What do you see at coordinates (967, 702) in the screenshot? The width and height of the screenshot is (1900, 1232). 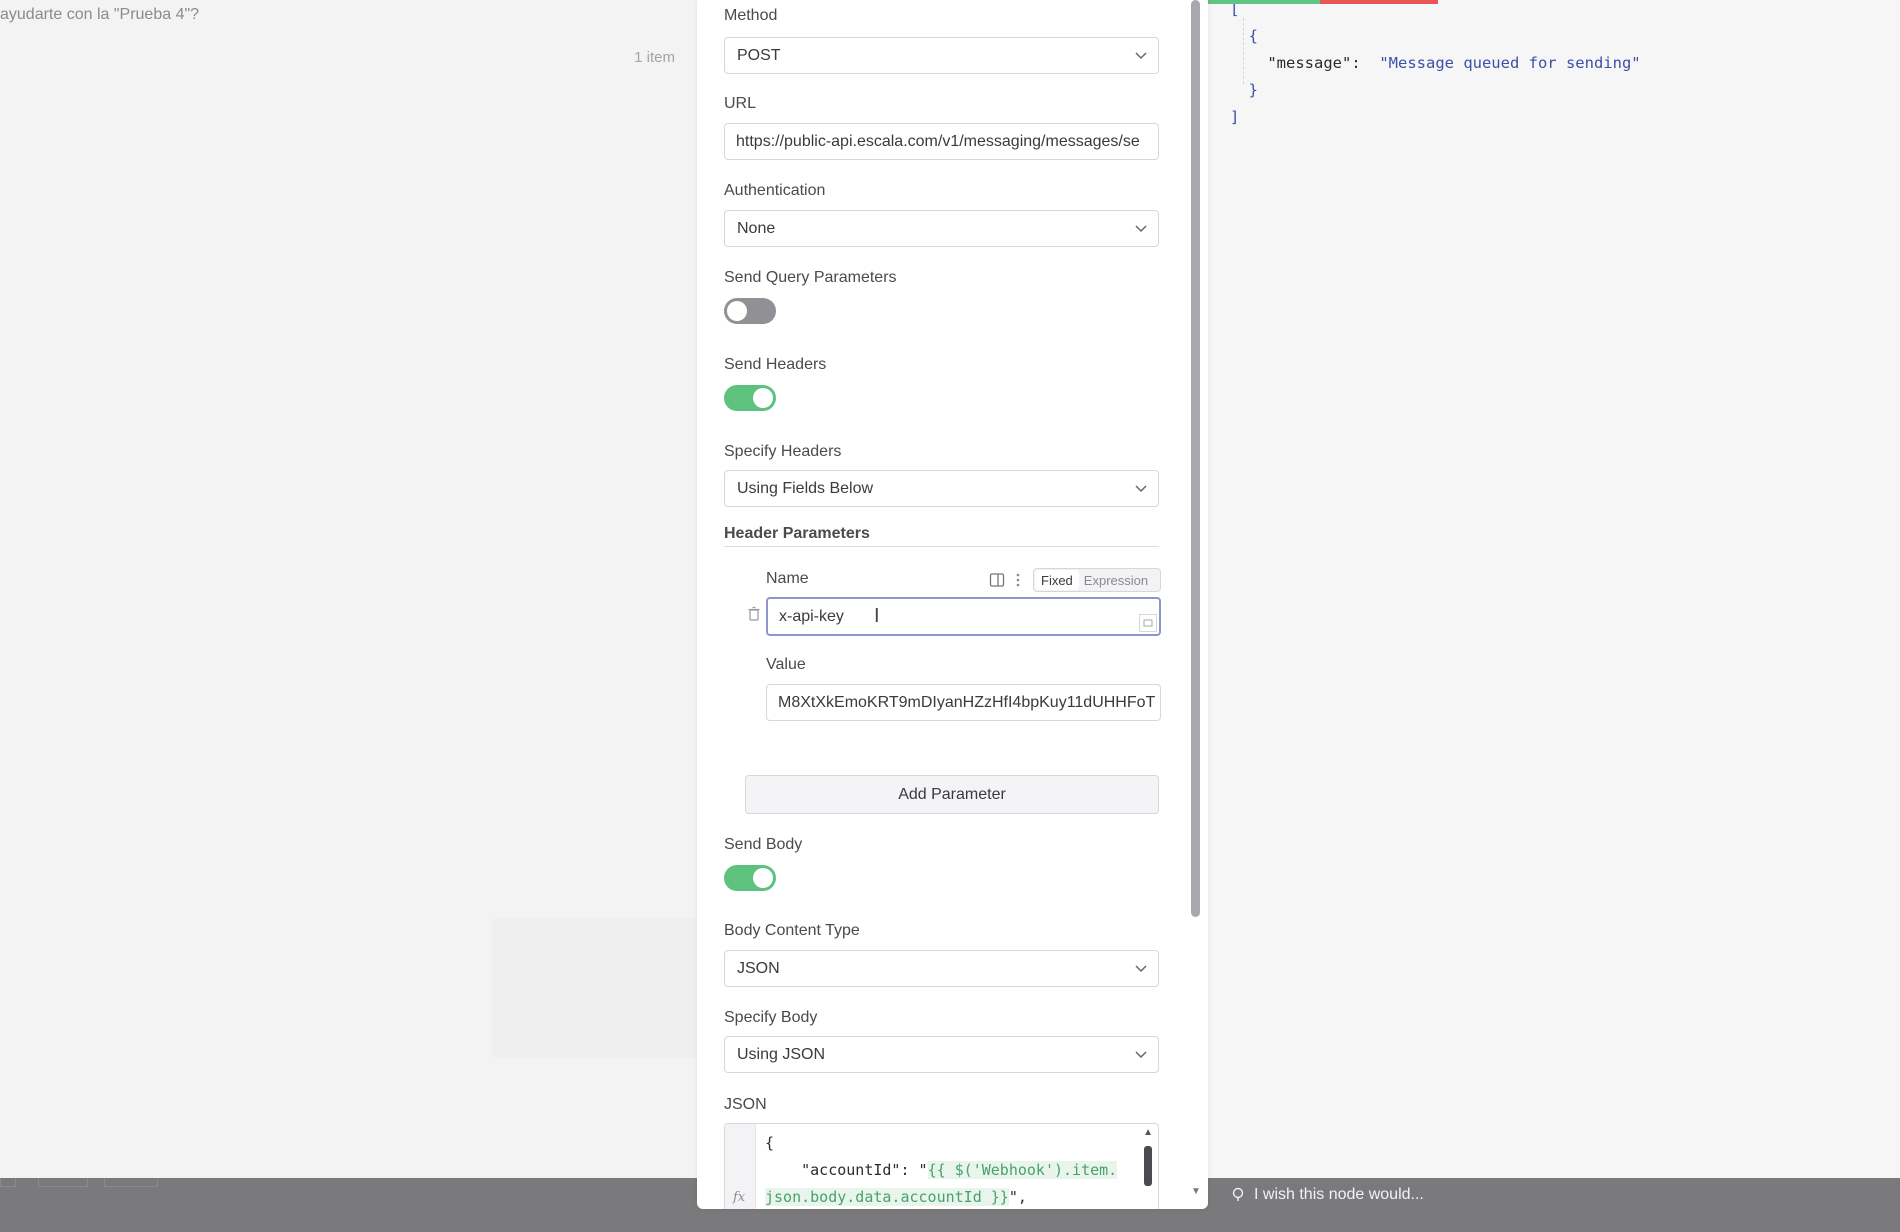 I see `header-value-value: M8XtXkEmoKRT9mDIyanHZzHfI4bpKuy11dUHHFoT` at bounding box center [967, 702].